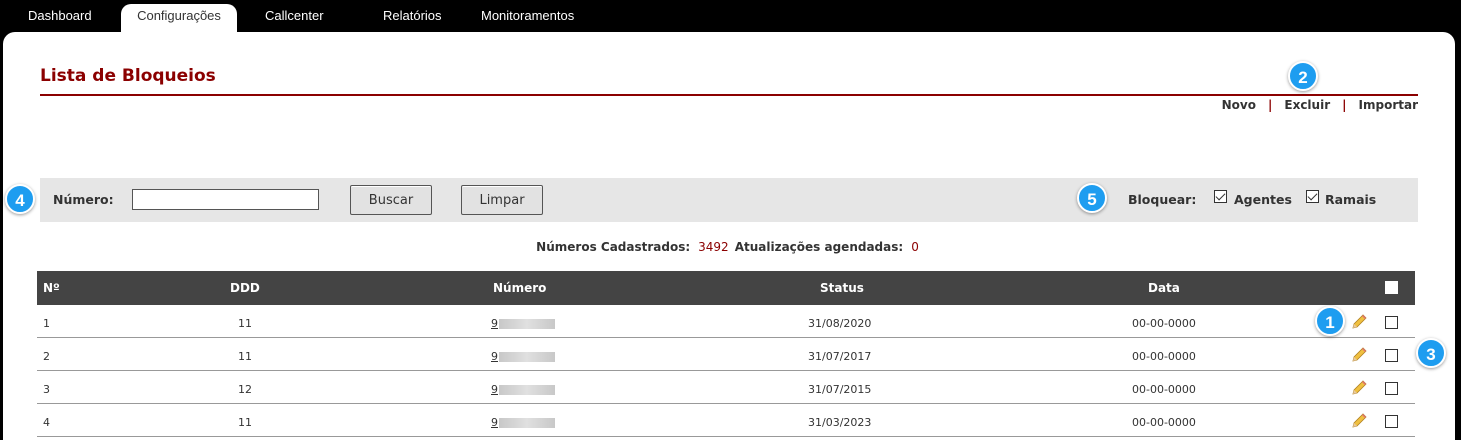 This screenshot has width=1461, height=440. What do you see at coordinates (729, 95) in the screenshot?
I see `title-divider` at bounding box center [729, 95].